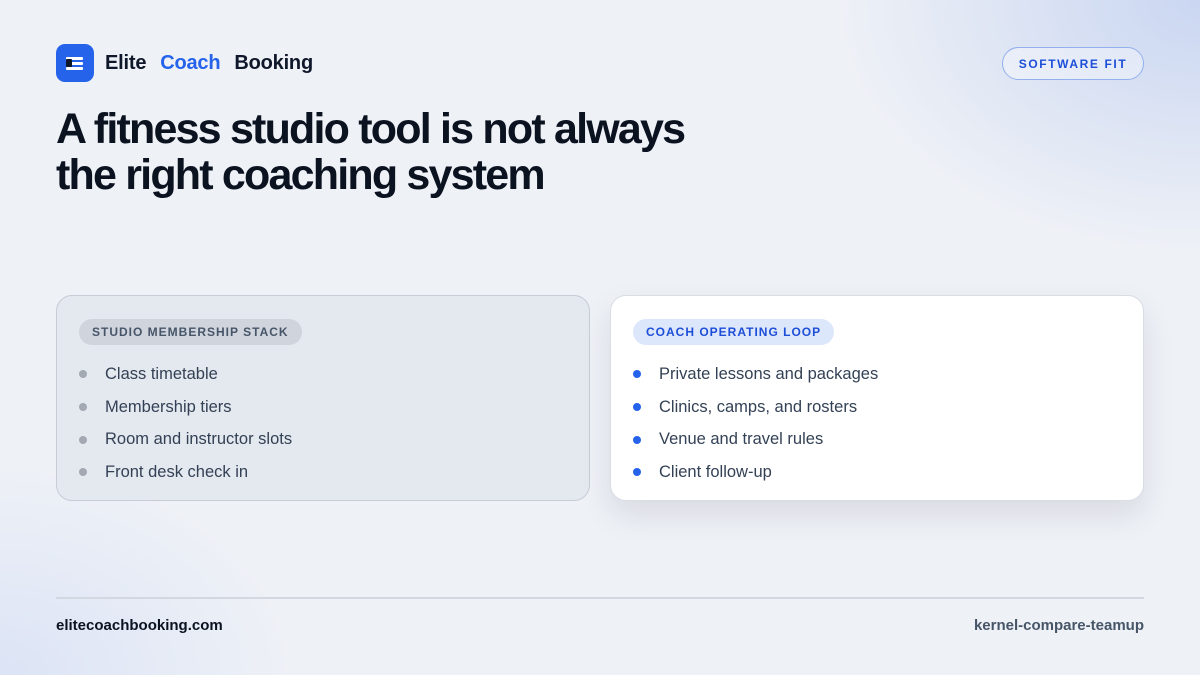 The height and width of the screenshot is (675, 1200). What do you see at coordinates (75, 63) in the screenshot?
I see `list-icon` at bounding box center [75, 63].